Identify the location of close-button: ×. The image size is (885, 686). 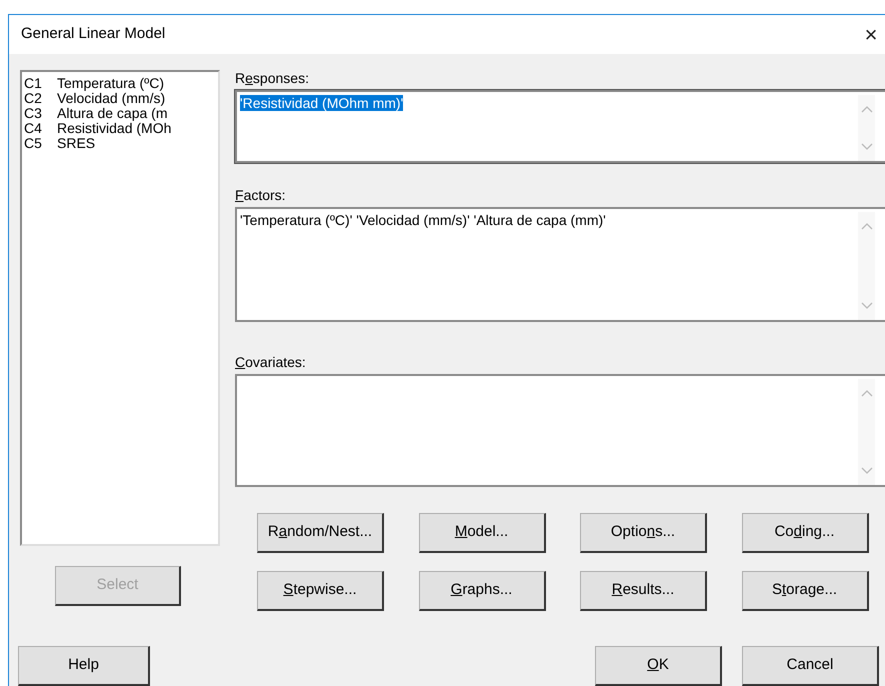
(871, 35).